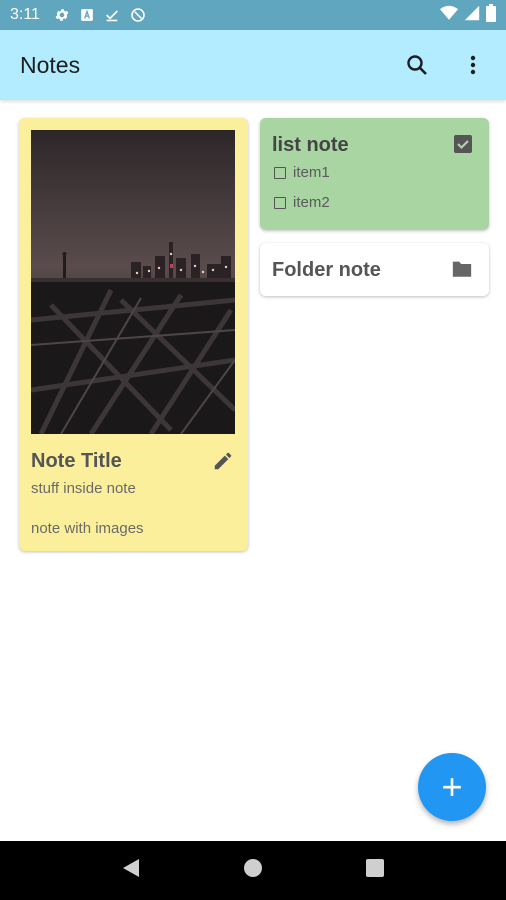 This screenshot has width=506, height=900. What do you see at coordinates (375, 870) in the screenshot?
I see `recents-icon` at bounding box center [375, 870].